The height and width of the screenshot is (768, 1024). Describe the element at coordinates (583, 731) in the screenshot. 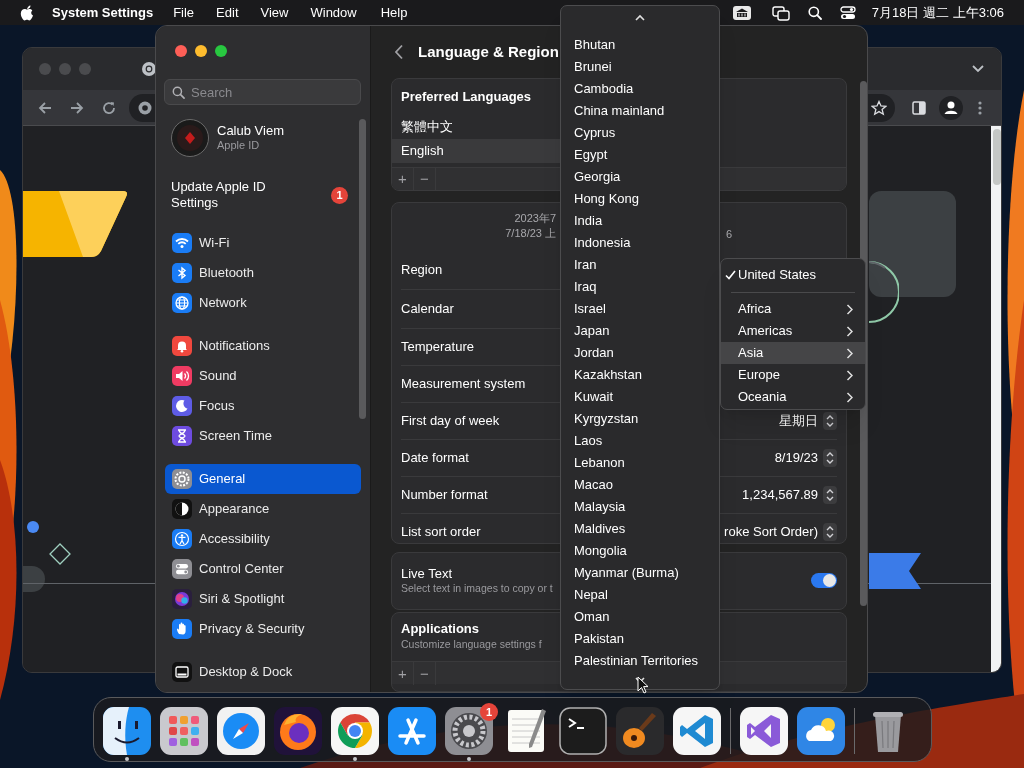

I see `terminal-icon` at that location.